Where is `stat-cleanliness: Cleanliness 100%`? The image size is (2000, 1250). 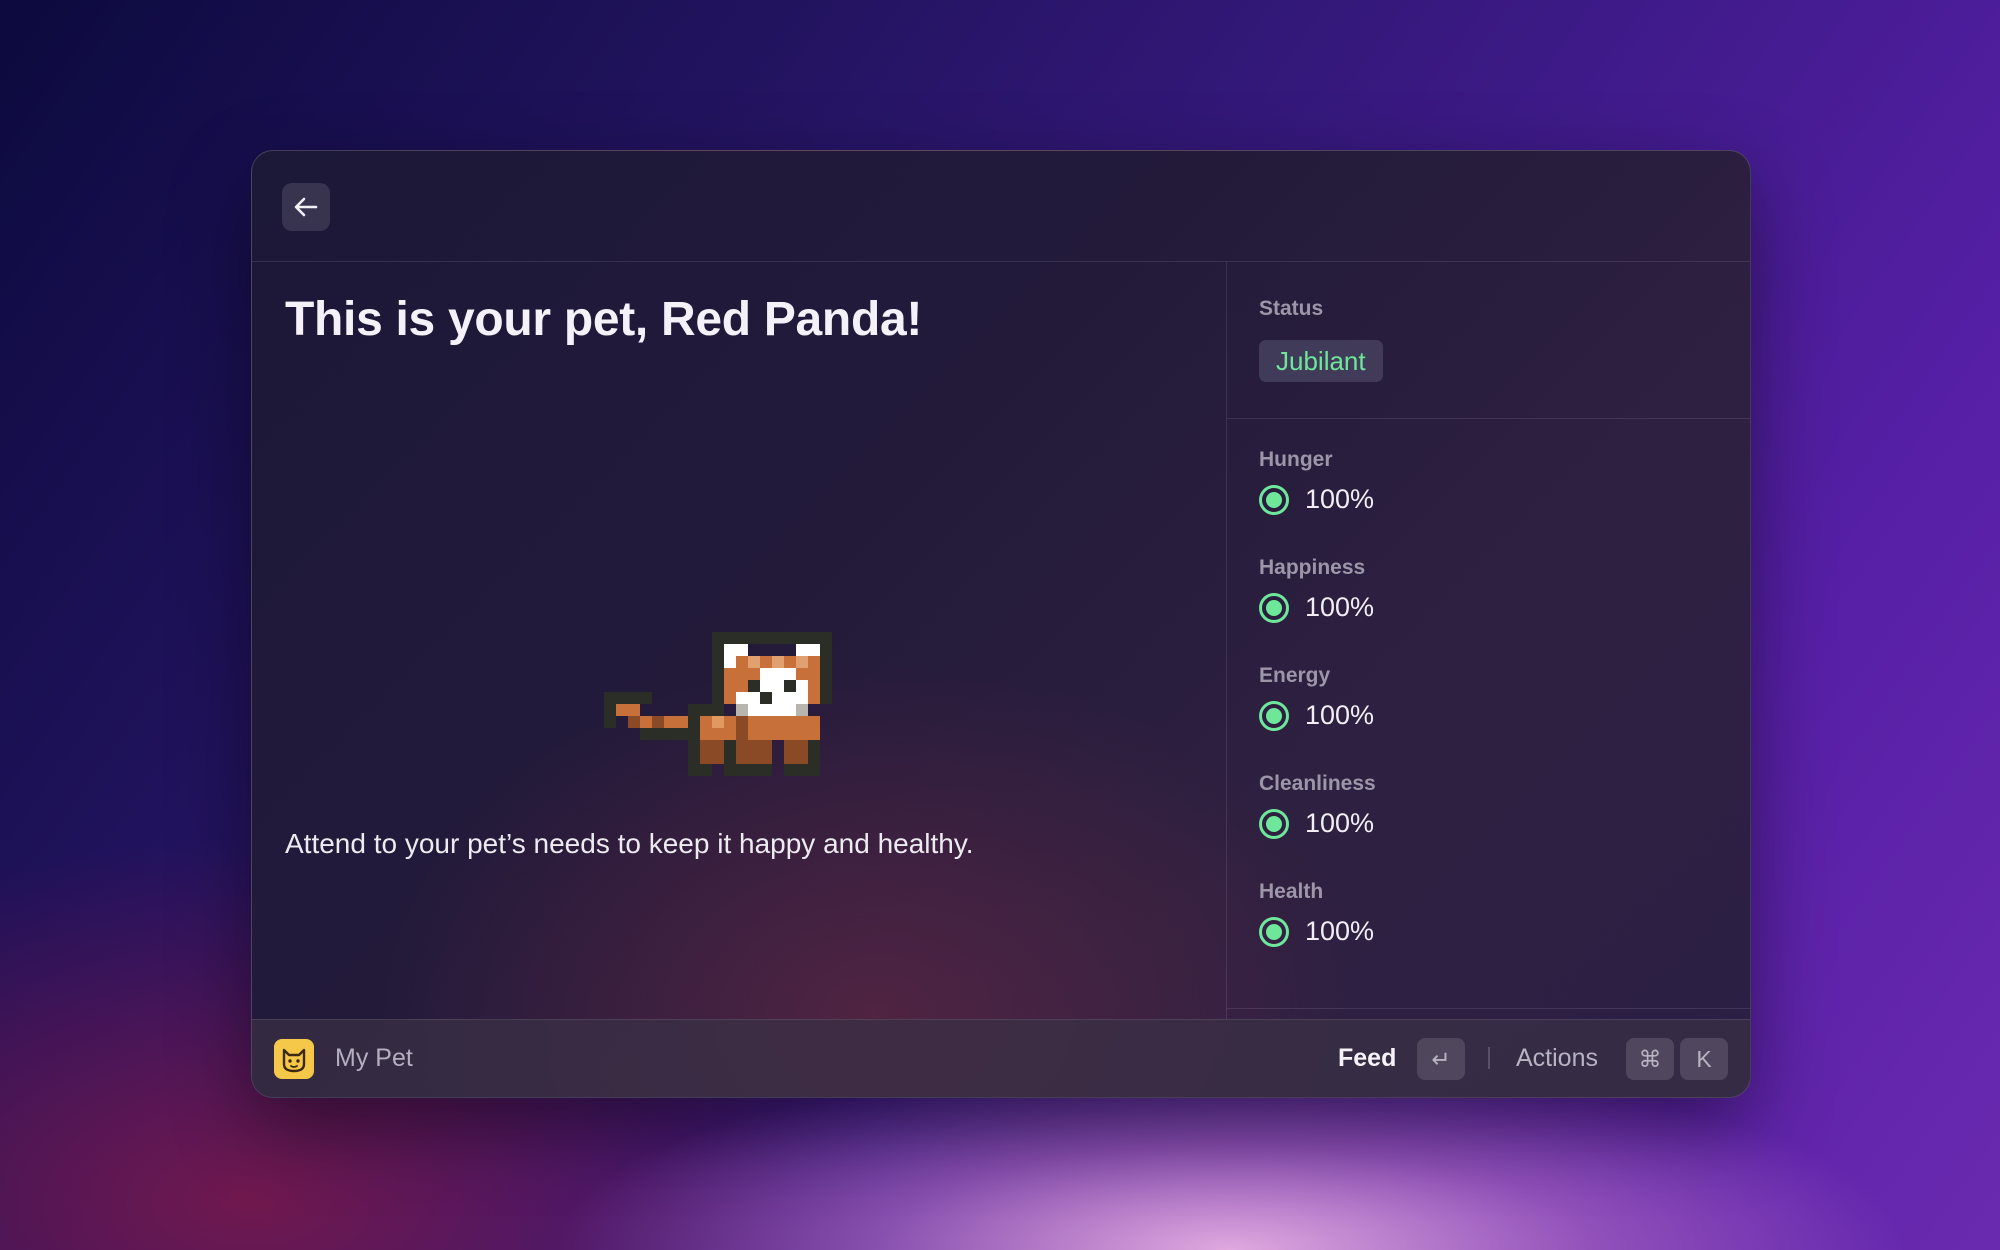 stat-cleanliness: Cleanliness 100% is located at coordinates (1489, 826).